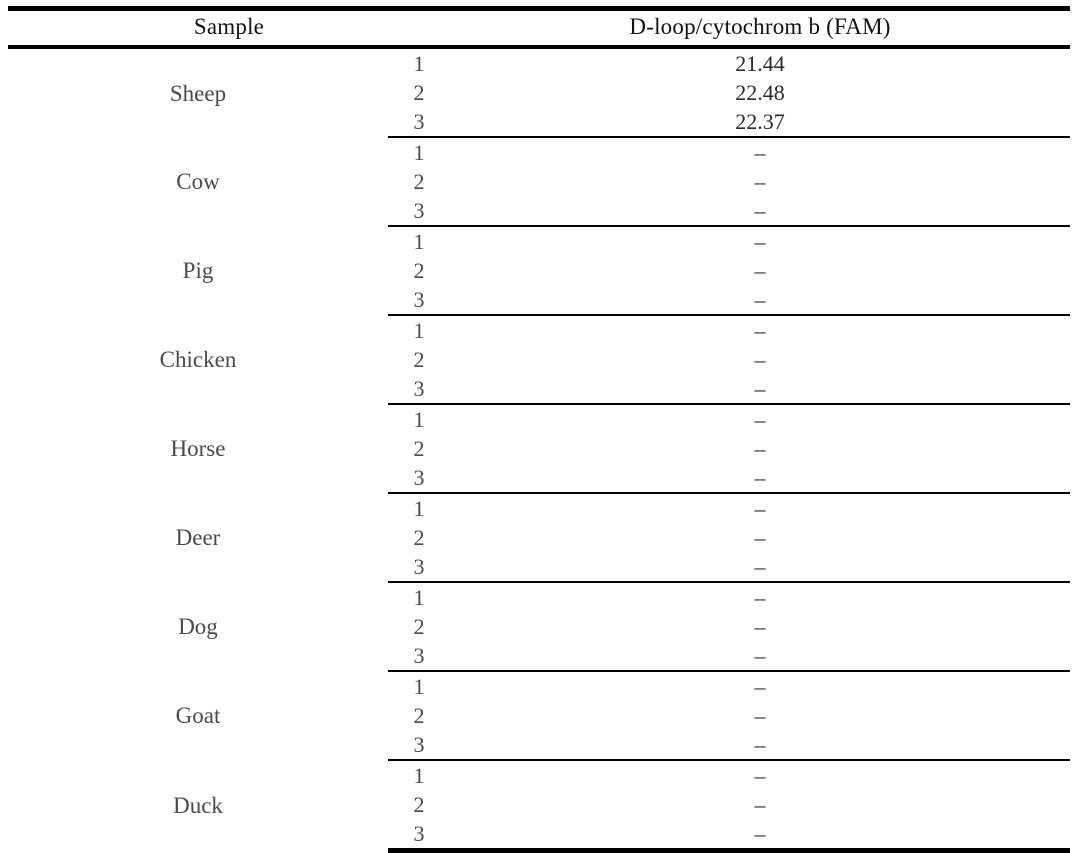 Image resolution: width=1076 pixels, height=853 pixels. I want to click on ct-value-text: 21.44, so click(760, 63).